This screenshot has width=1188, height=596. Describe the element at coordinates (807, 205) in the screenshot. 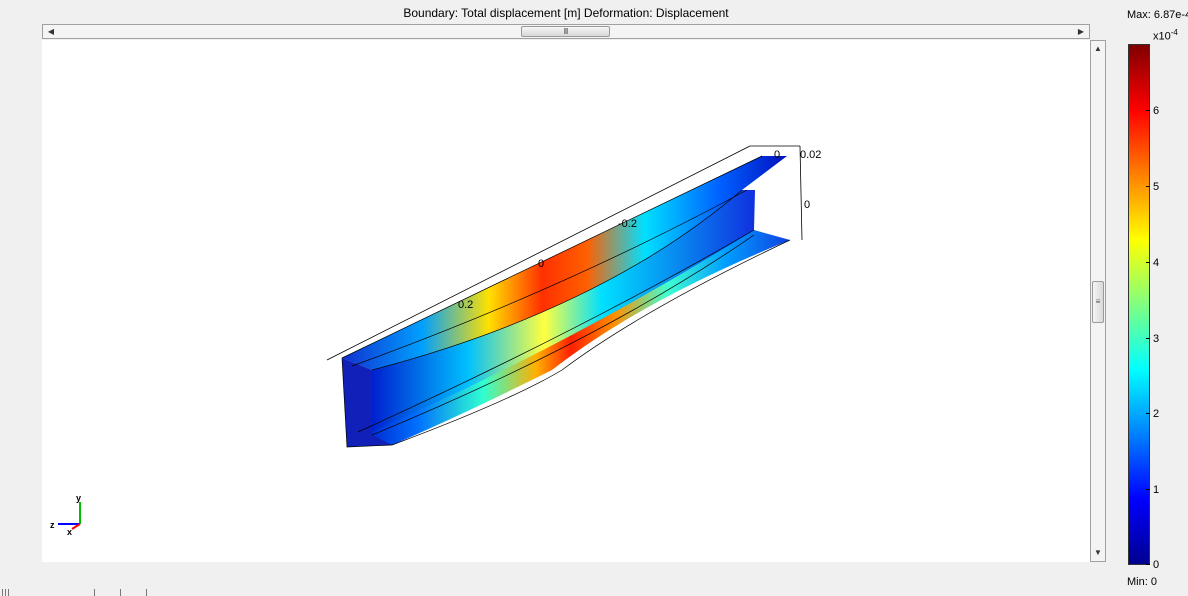

I see `z-tick-label: 0` at that location.